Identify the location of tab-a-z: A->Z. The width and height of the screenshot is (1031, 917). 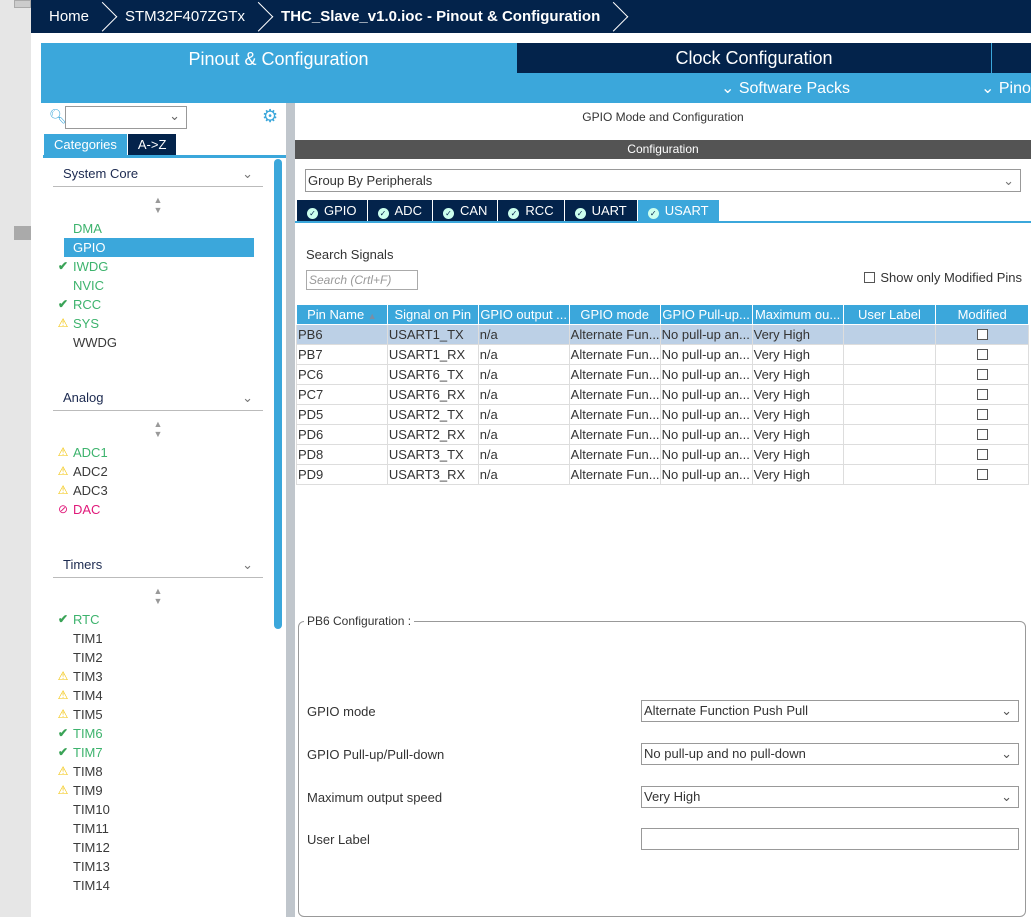
(152, 144).